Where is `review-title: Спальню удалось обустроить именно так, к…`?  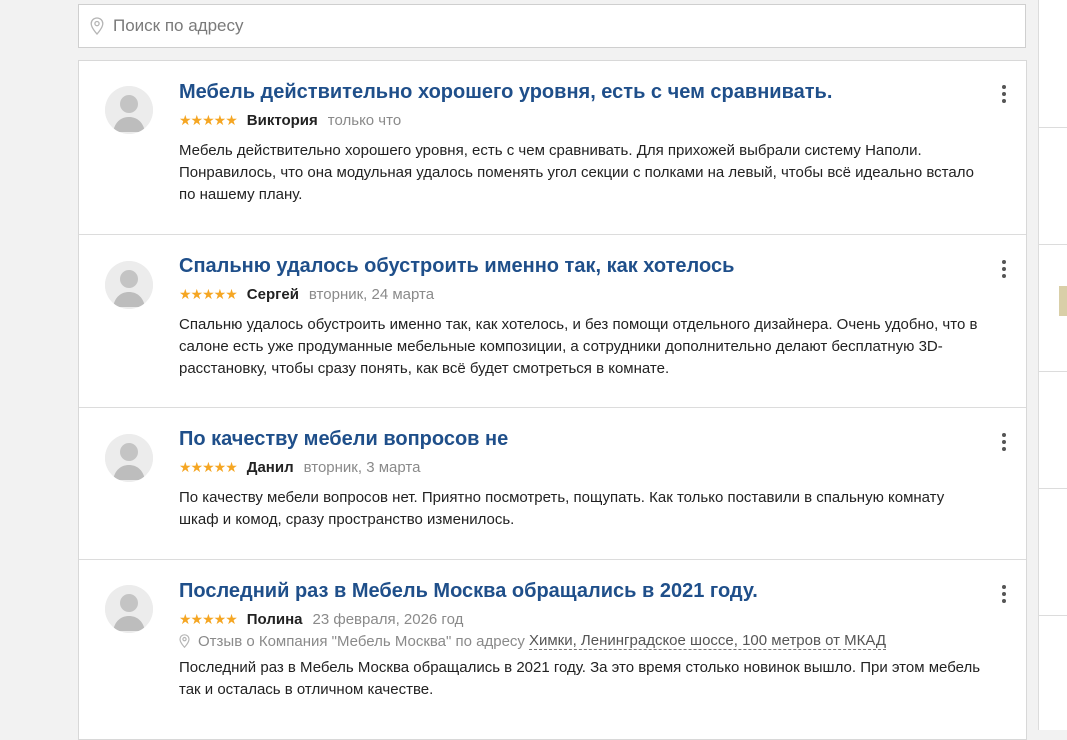
review-title: Спальню удалось обустроить именно так, к… is located at coordinates (582, 266).